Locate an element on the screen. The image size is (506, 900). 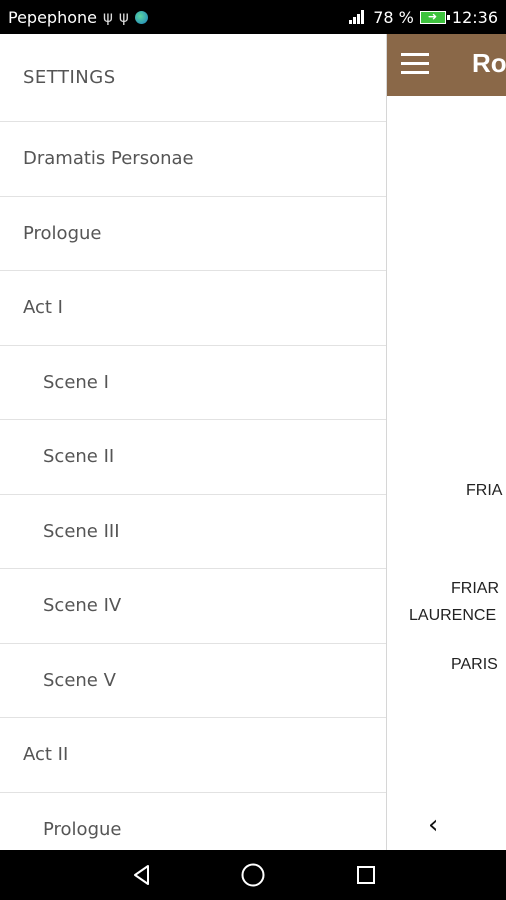
drawer-item-act-i: Act I is located at coordinates (193, 308).